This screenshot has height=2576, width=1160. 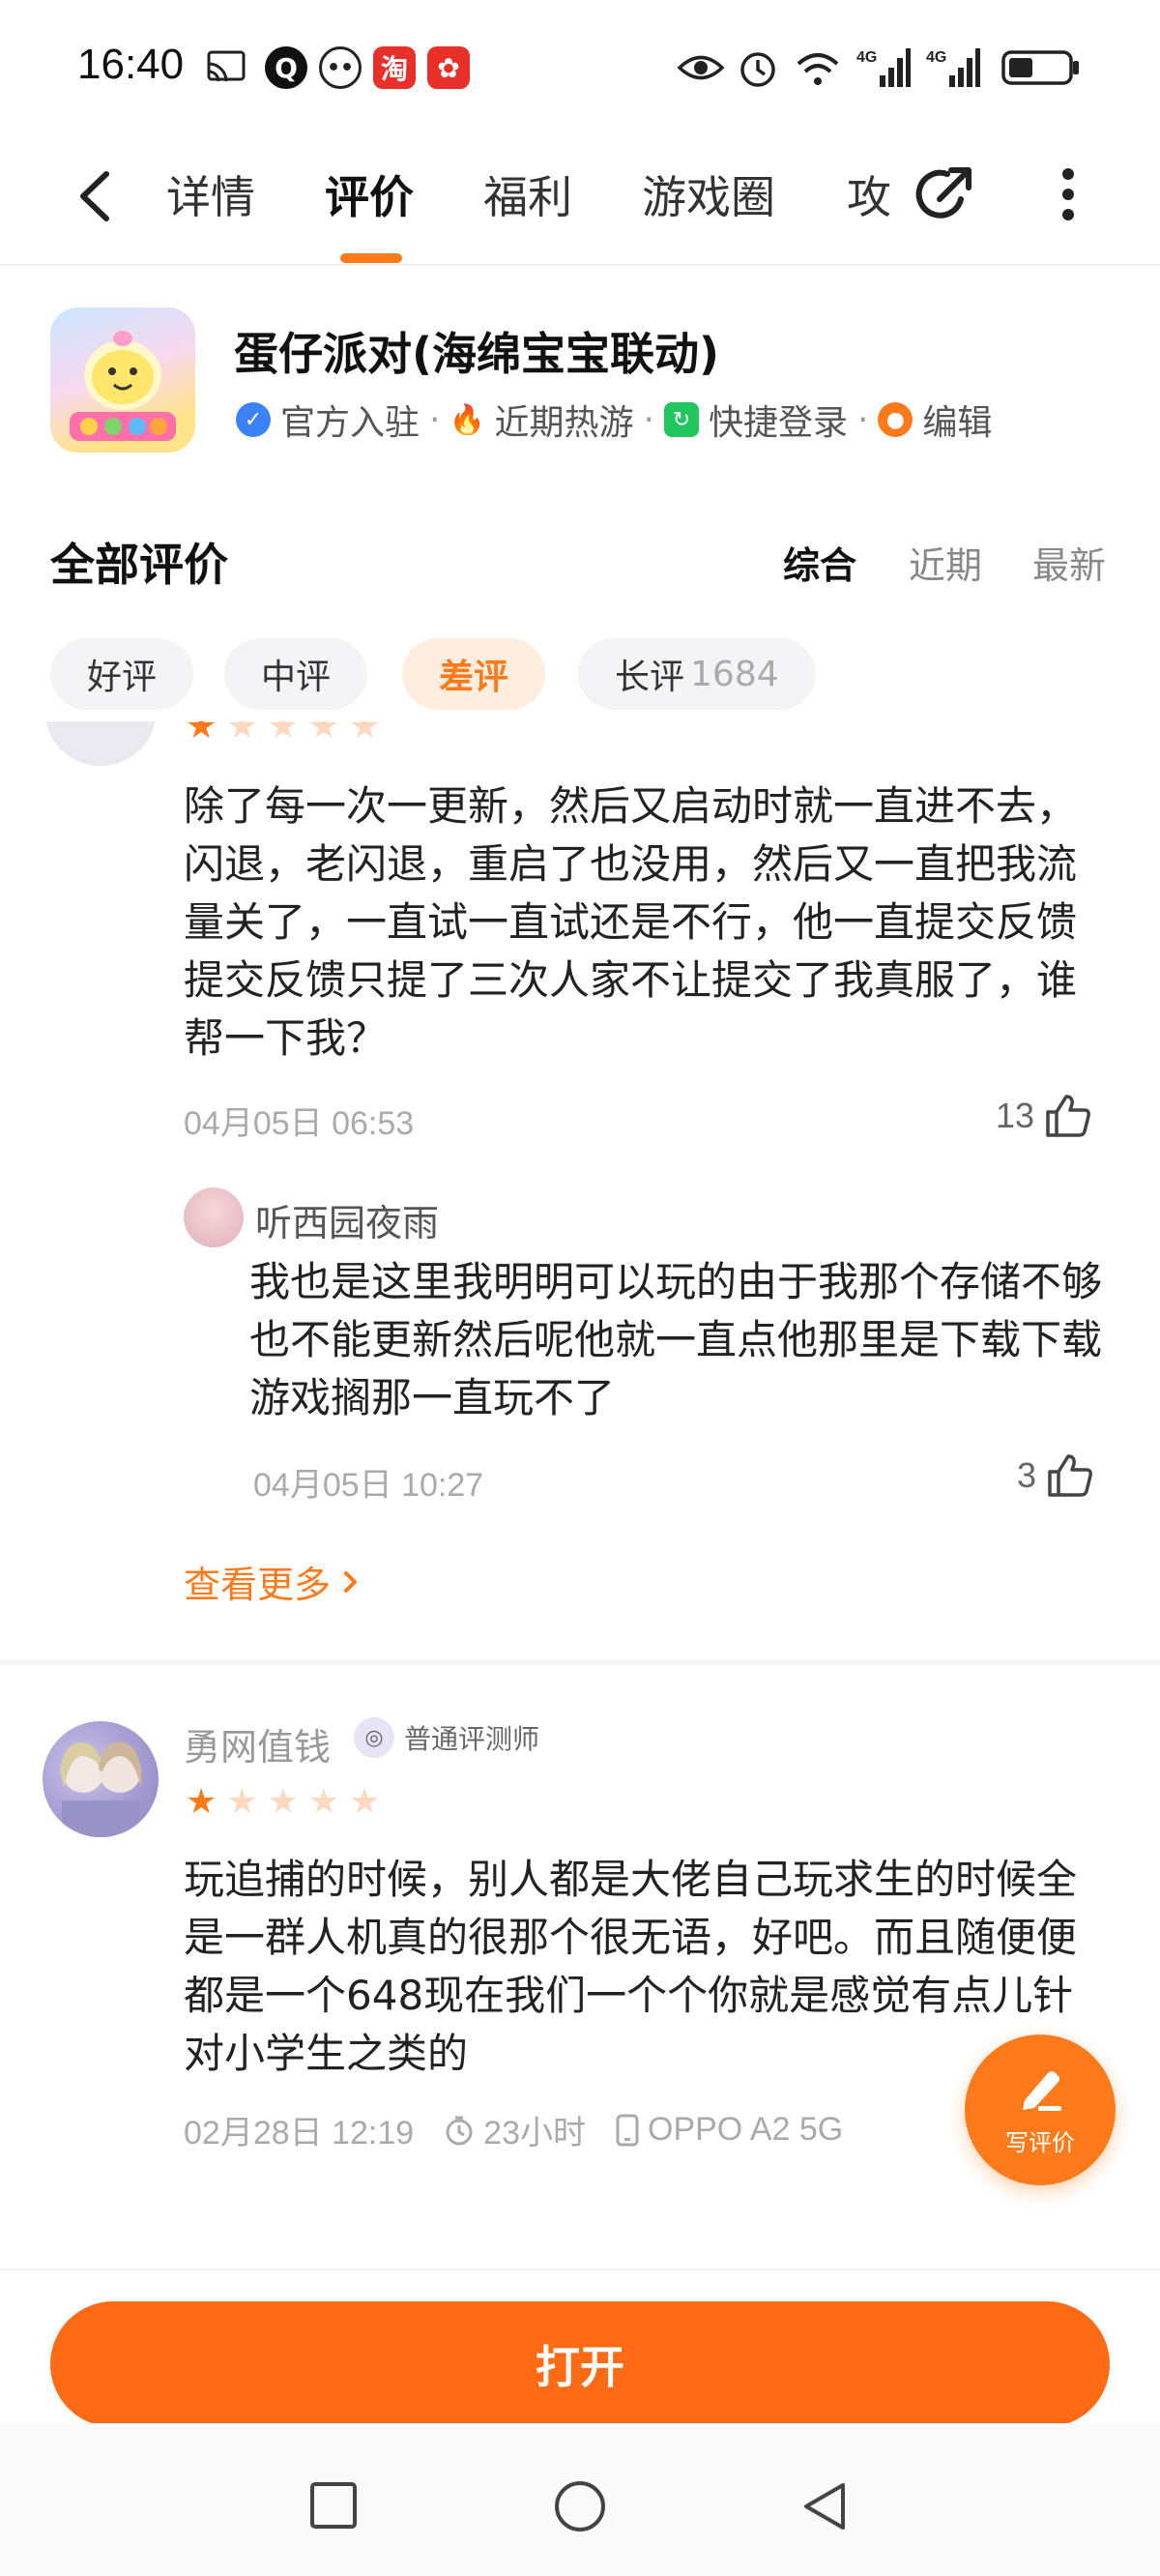 I want to click on playtime-value: 23小时, so click(x=534, y=2133).